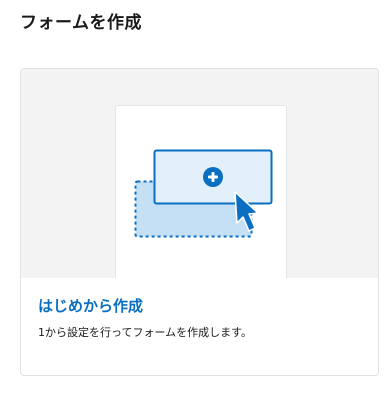 This screenshot has width=387, height=400. Describe the element at coordinates (145, 332) in the screenshot. I see `card-description: 1から設定を行ってフォームを作成します。` at that location.